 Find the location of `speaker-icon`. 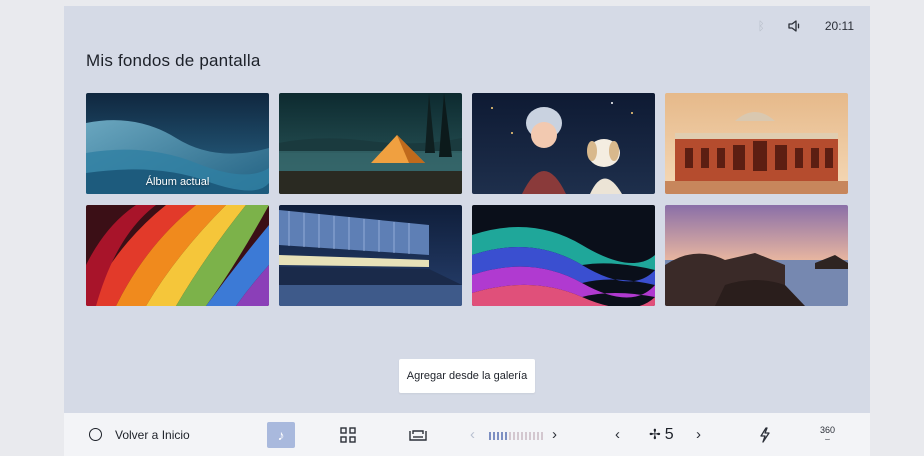

speaker-icon is located at coordinates (795, 26).